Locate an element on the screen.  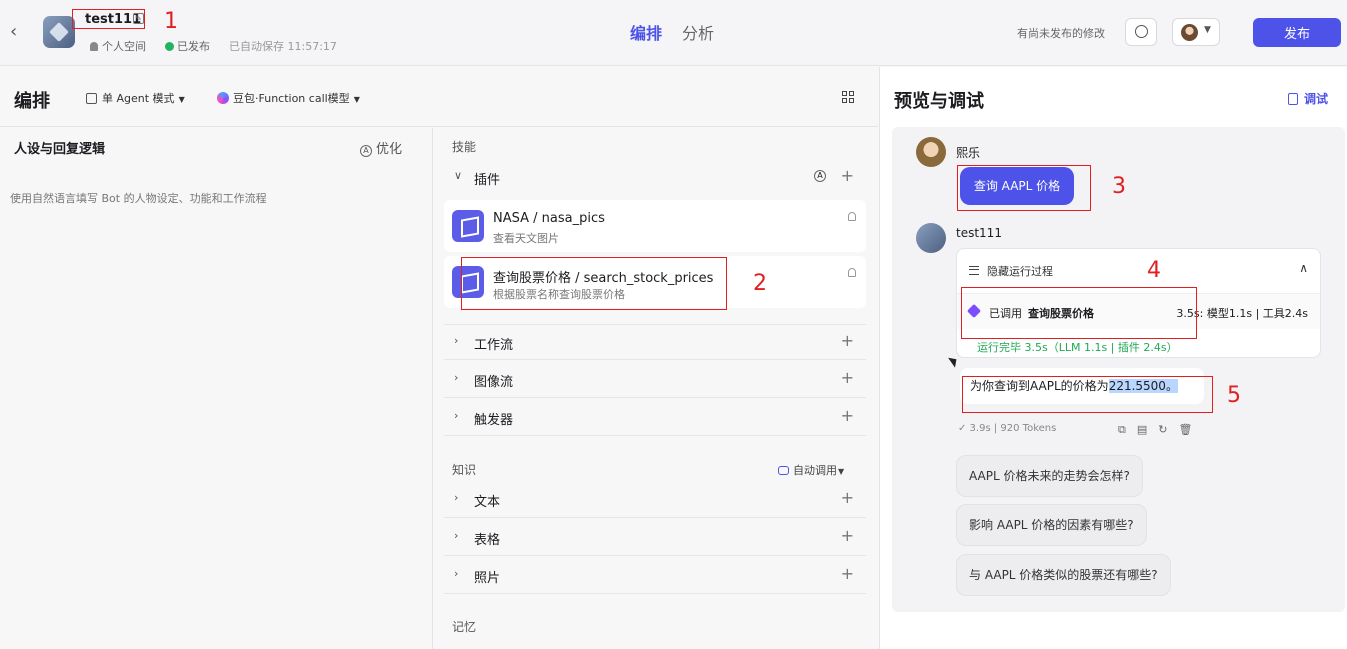
auto-plugin-icon: A is located at coordinates (820, 176).